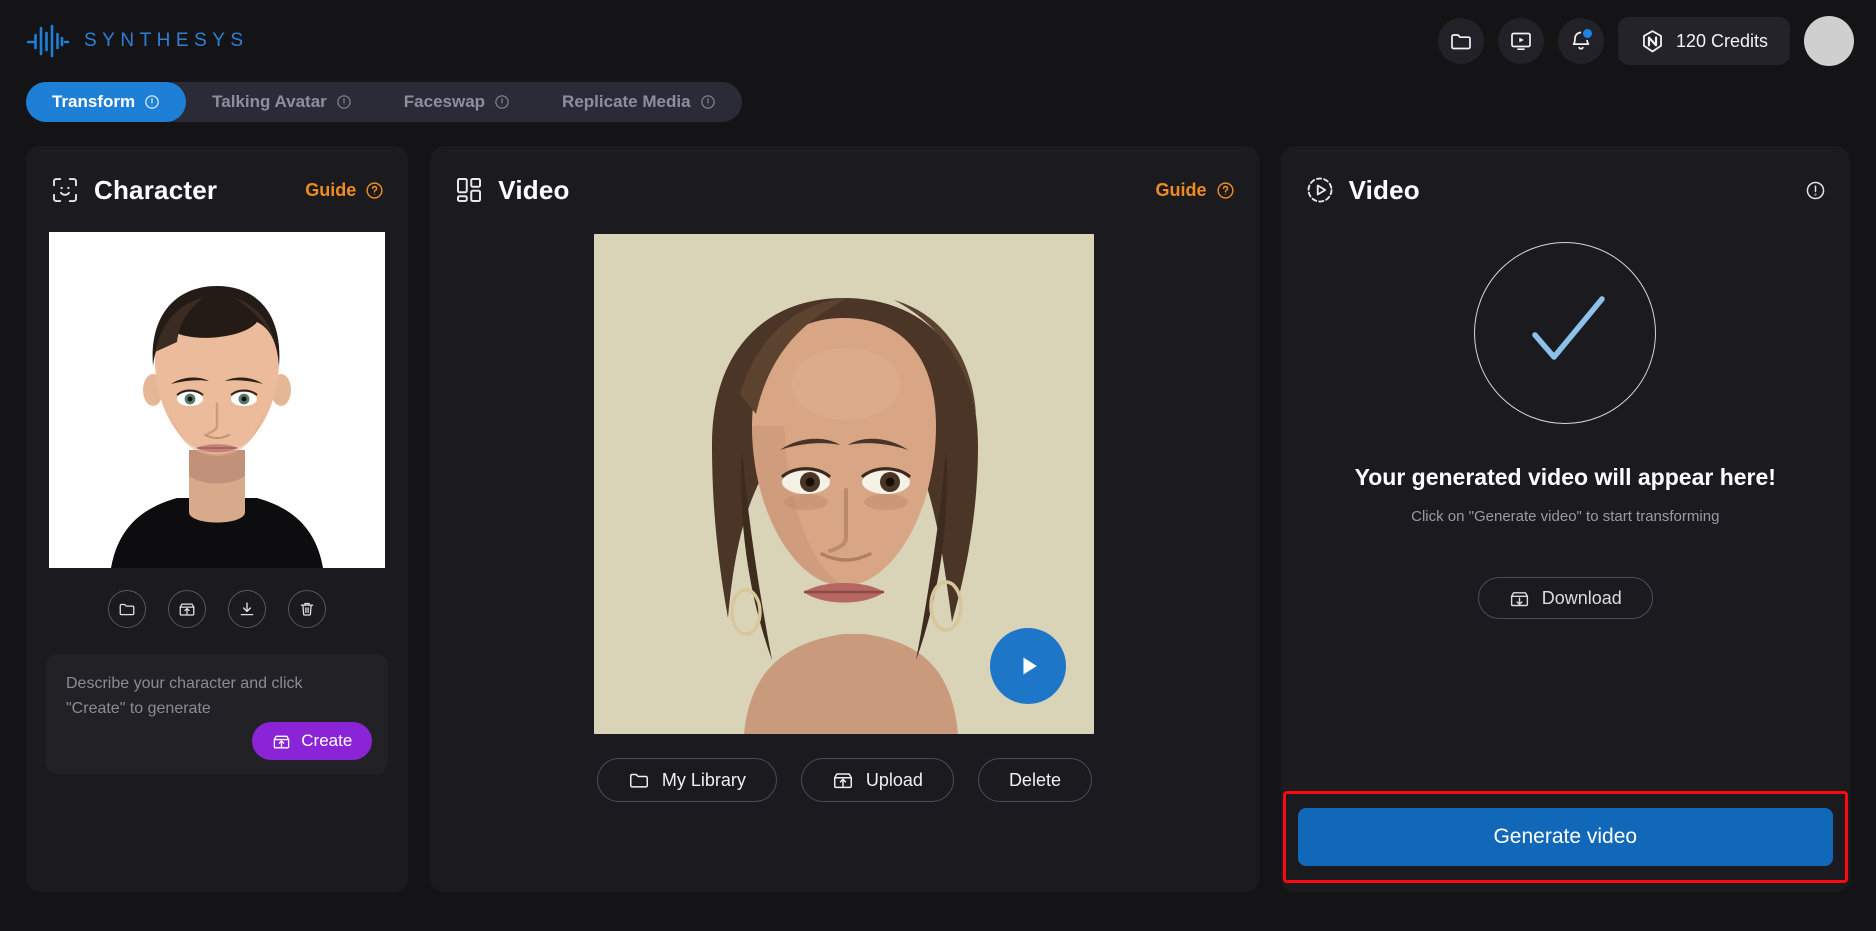 Image resolution: width=1876 pixels, height=931 pixels. I want to click on tab-replicate-media-label: Replicate Media, so click(626, 101).